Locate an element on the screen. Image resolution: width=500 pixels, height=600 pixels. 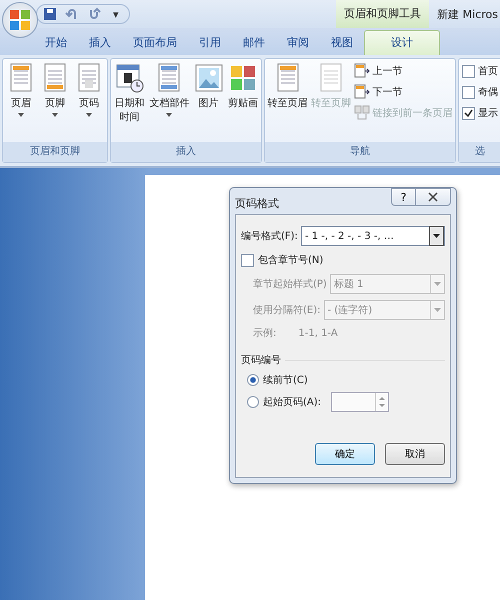
help-button: ? is located at coordinates (403, 197).